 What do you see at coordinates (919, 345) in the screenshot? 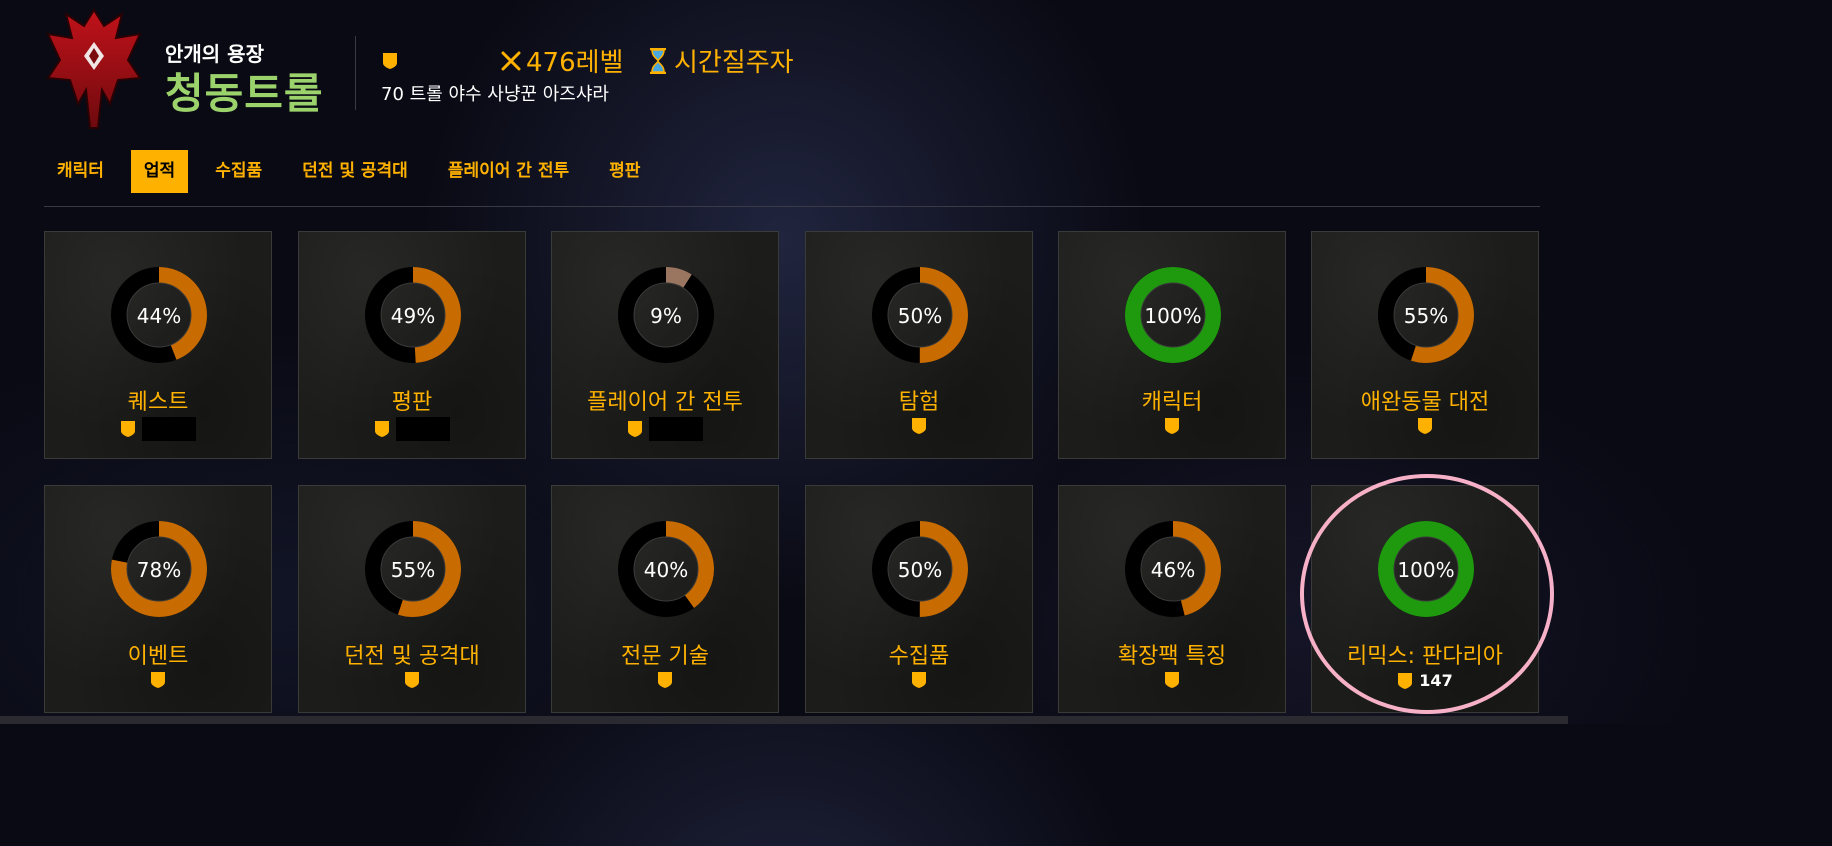
I see `achievement-category-card: 50% 탐험` at bounding box center [919, 345].